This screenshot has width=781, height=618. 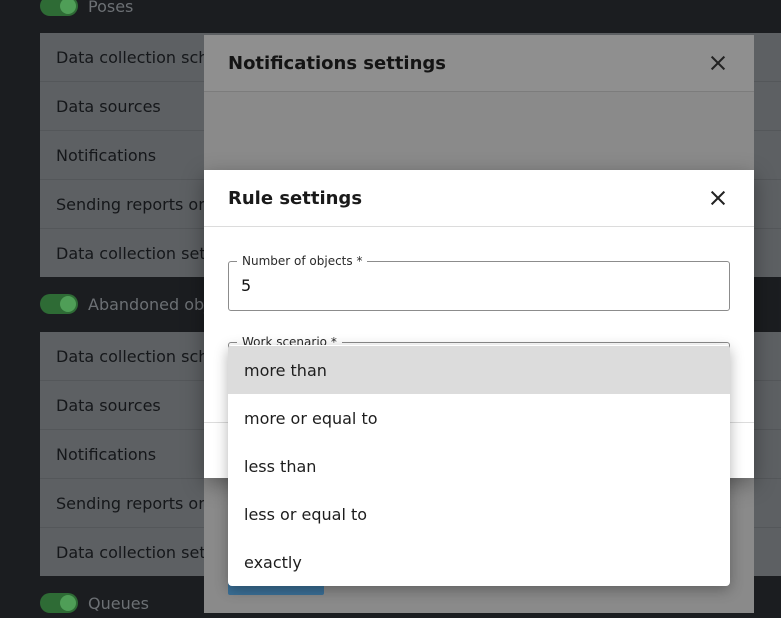 What do you see at coordinates (479, 282) in the screenshot?
I see `number-of-objects-field: Number of objects * 5` at bounding box center [479, 282].